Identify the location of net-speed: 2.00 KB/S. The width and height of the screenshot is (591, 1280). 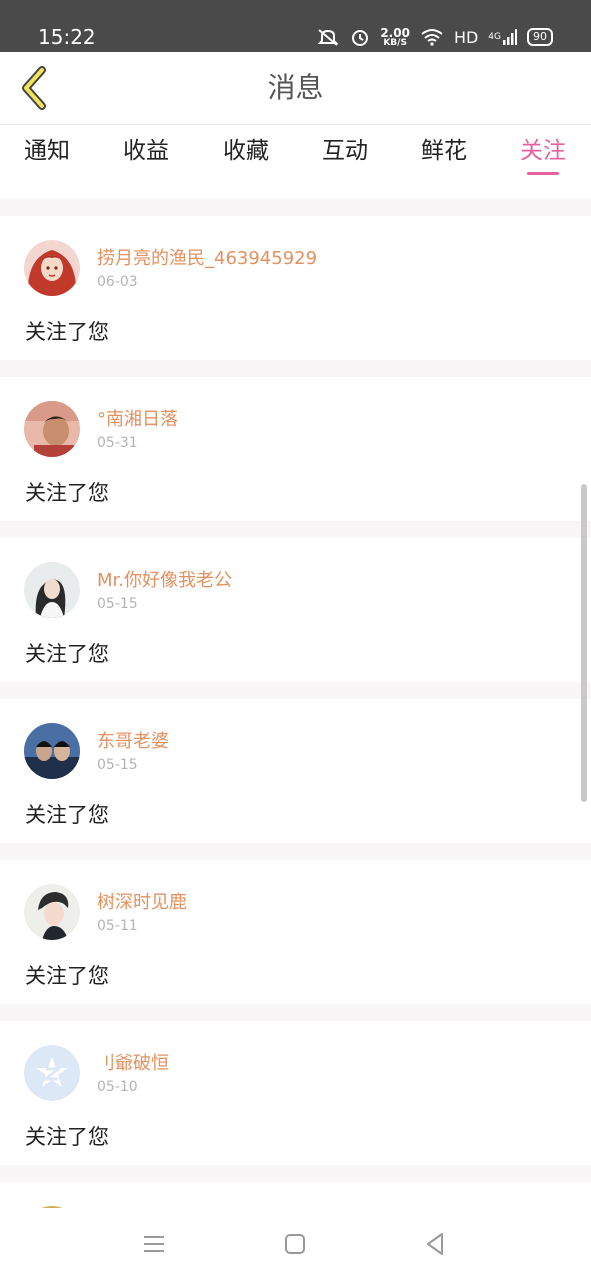
(395, 36).